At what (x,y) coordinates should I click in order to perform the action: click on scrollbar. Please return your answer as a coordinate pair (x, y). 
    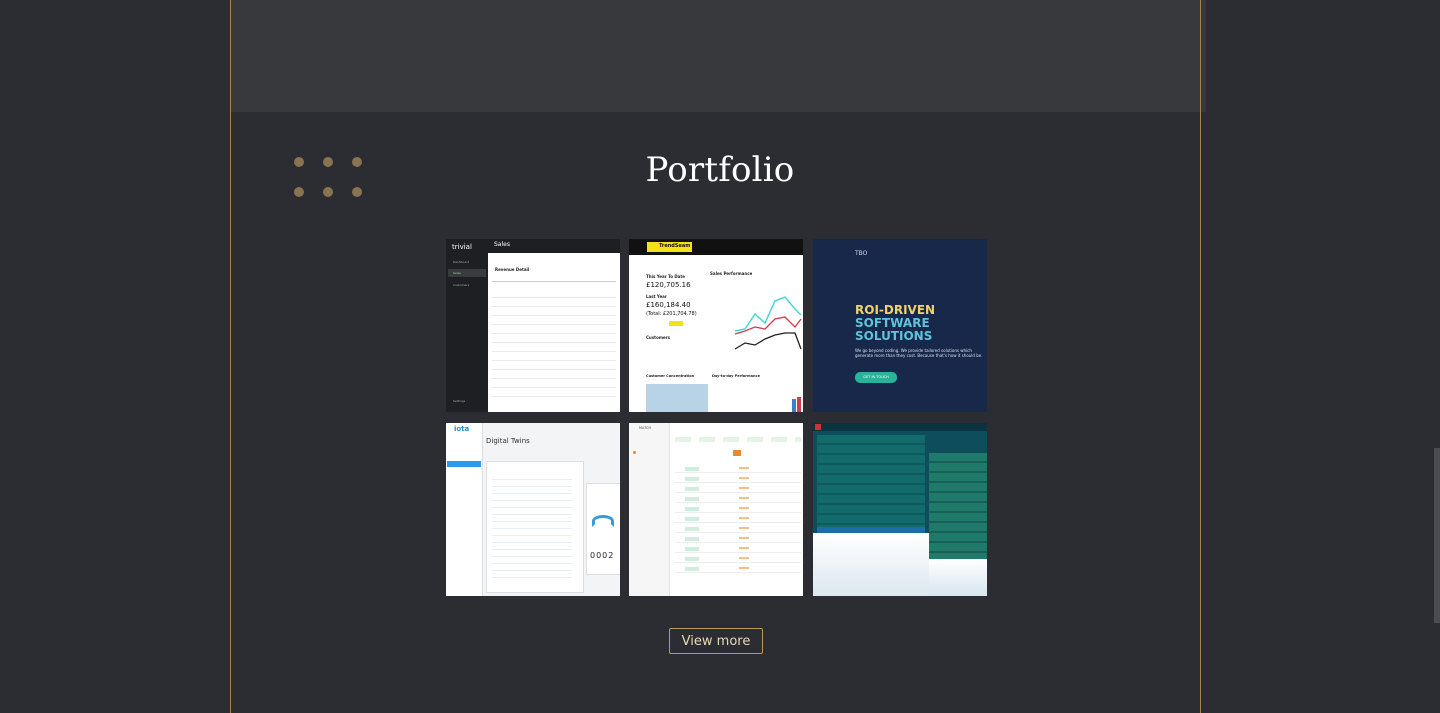
    Looking at the image, I should click on (1436, 356).